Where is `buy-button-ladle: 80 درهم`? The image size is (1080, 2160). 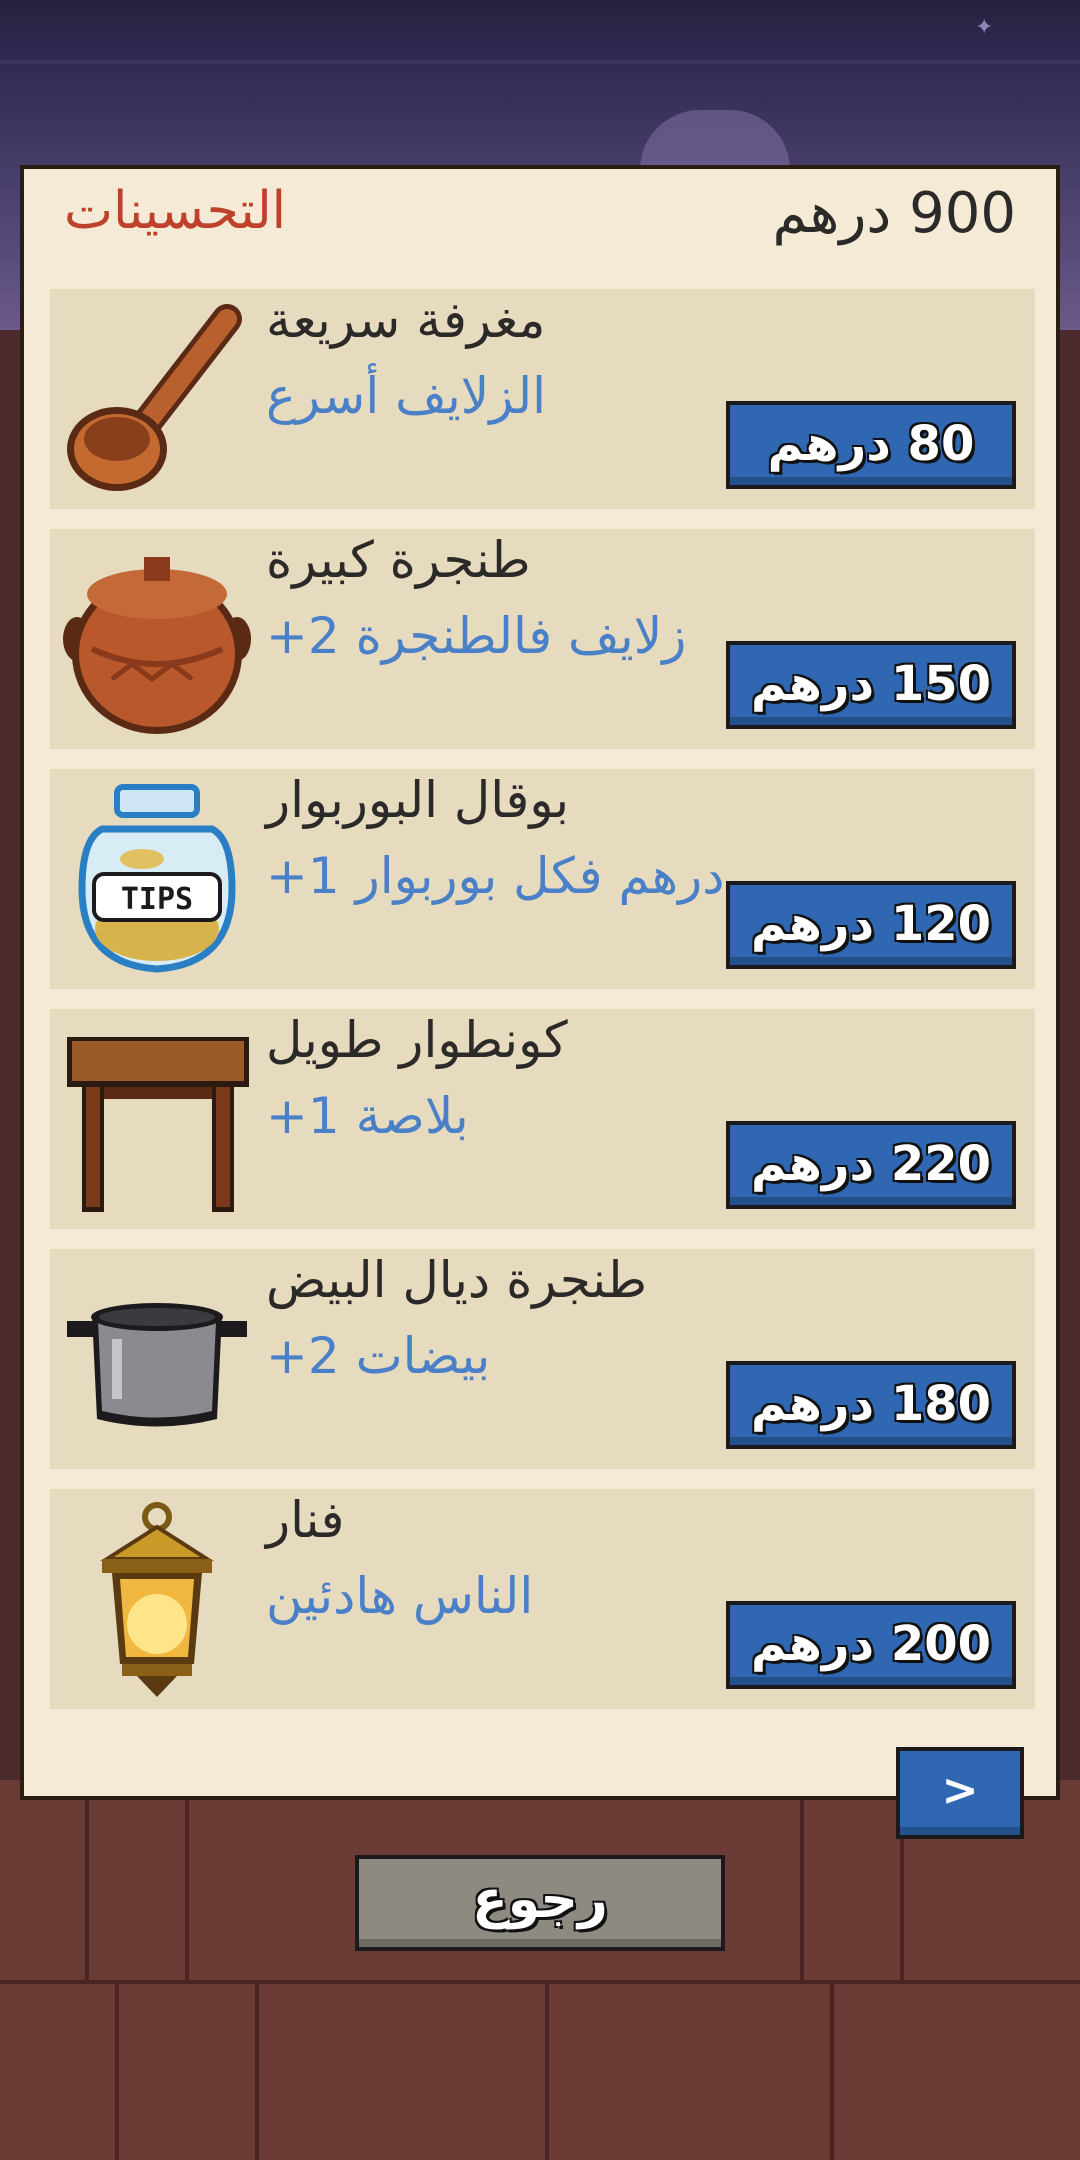
buy-button-ladle: 80 درهم is located at coordinates (871, 445).